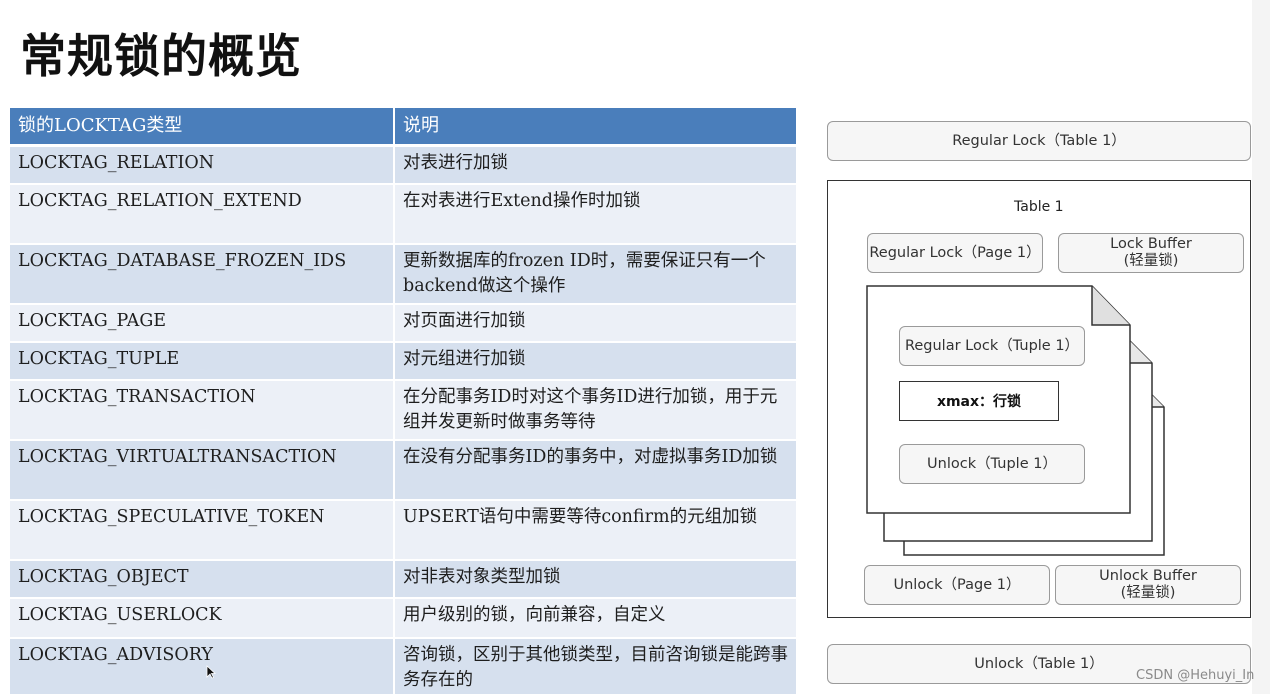 The image size is (1270, 694). I want to click on row-type: LOCKTAG_OBJECT, so click(103, 577).